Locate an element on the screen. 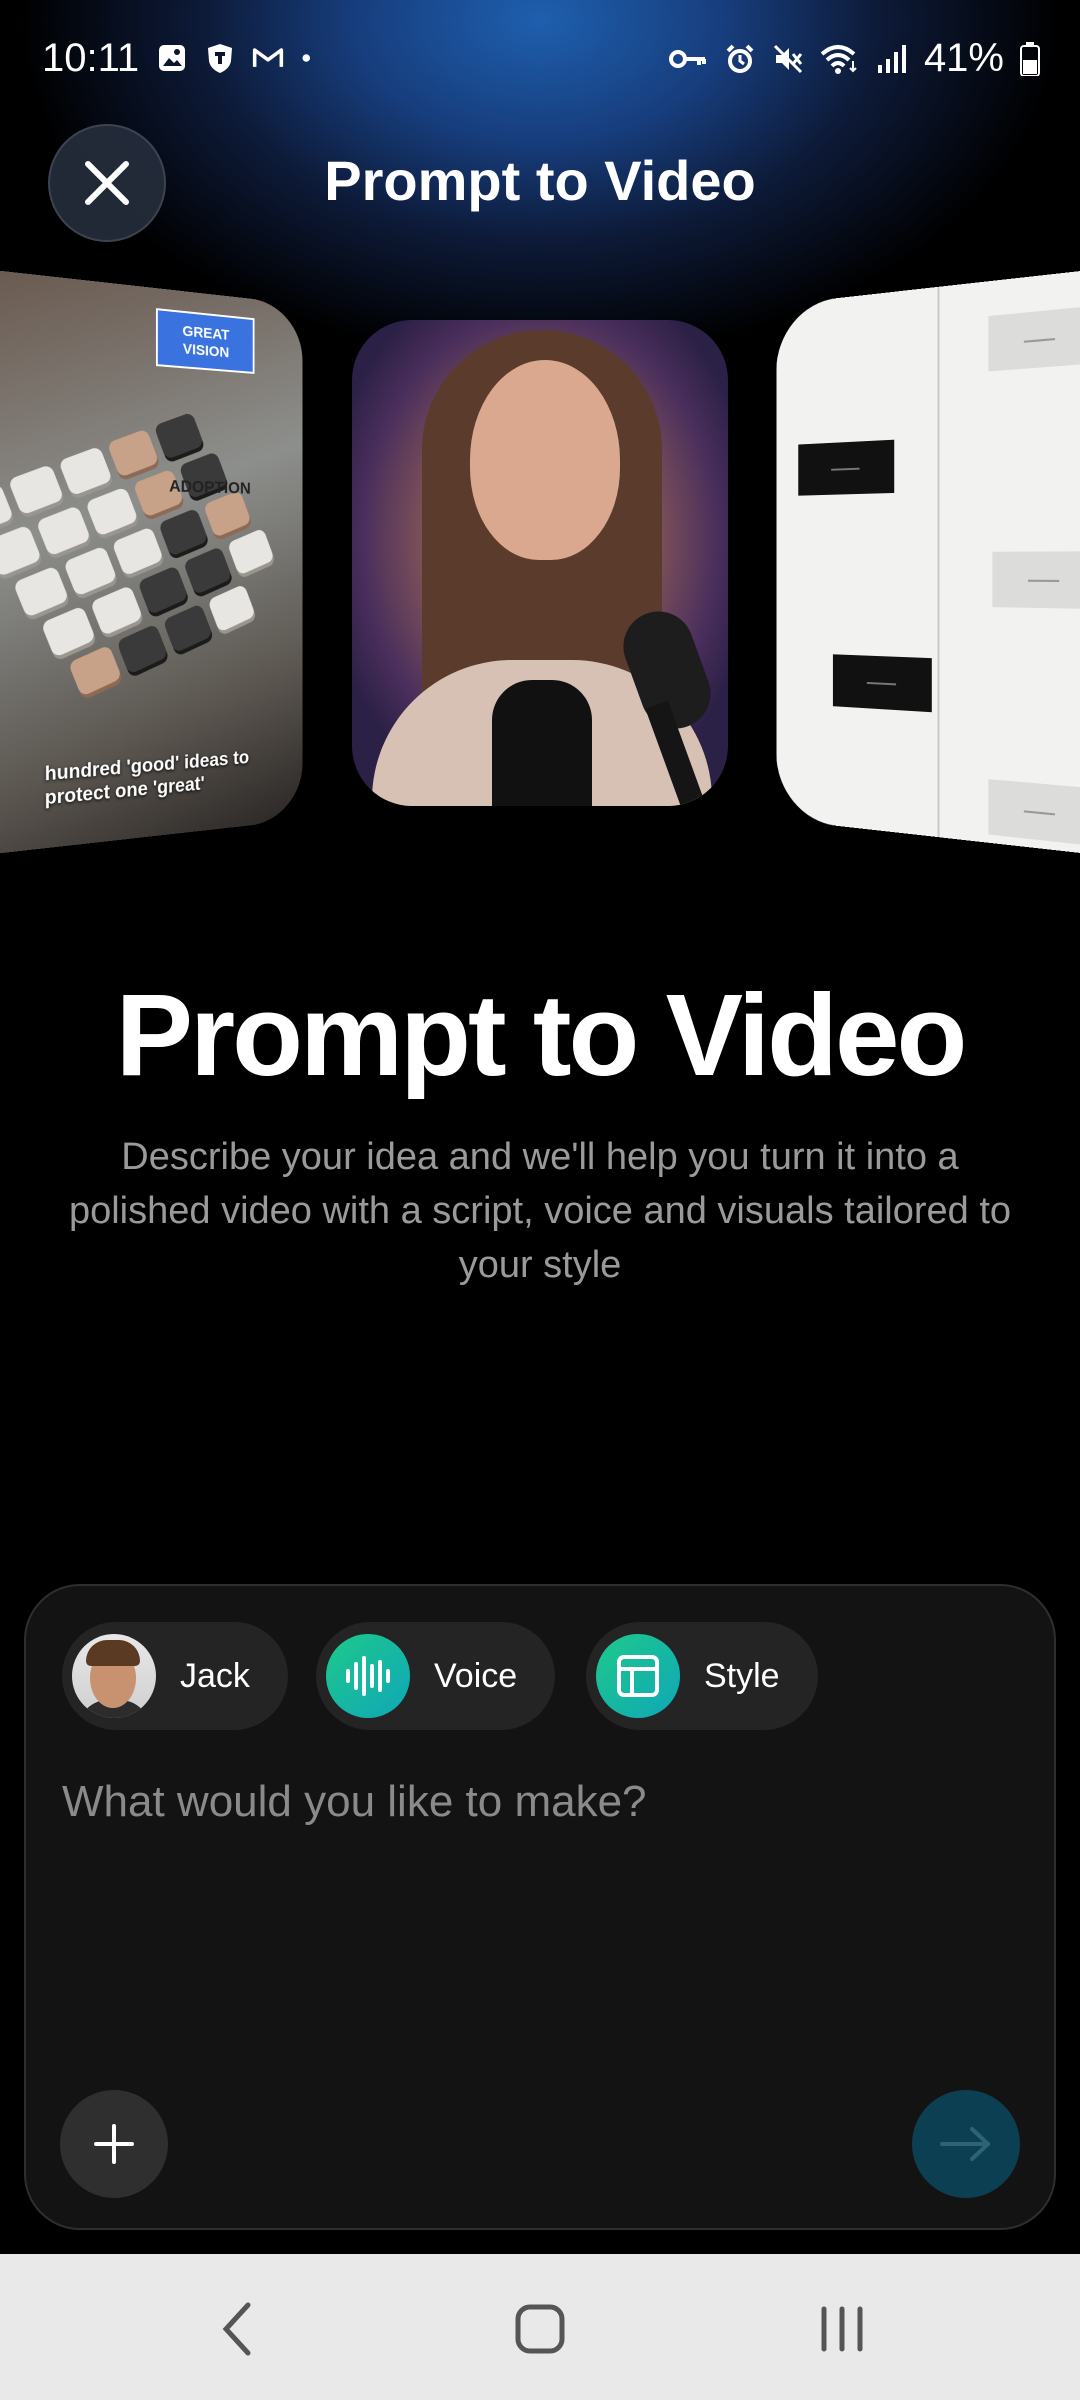 The width and height of the screenshot is (1080, 2400). home-icon is located at coordinates (540, 2329).